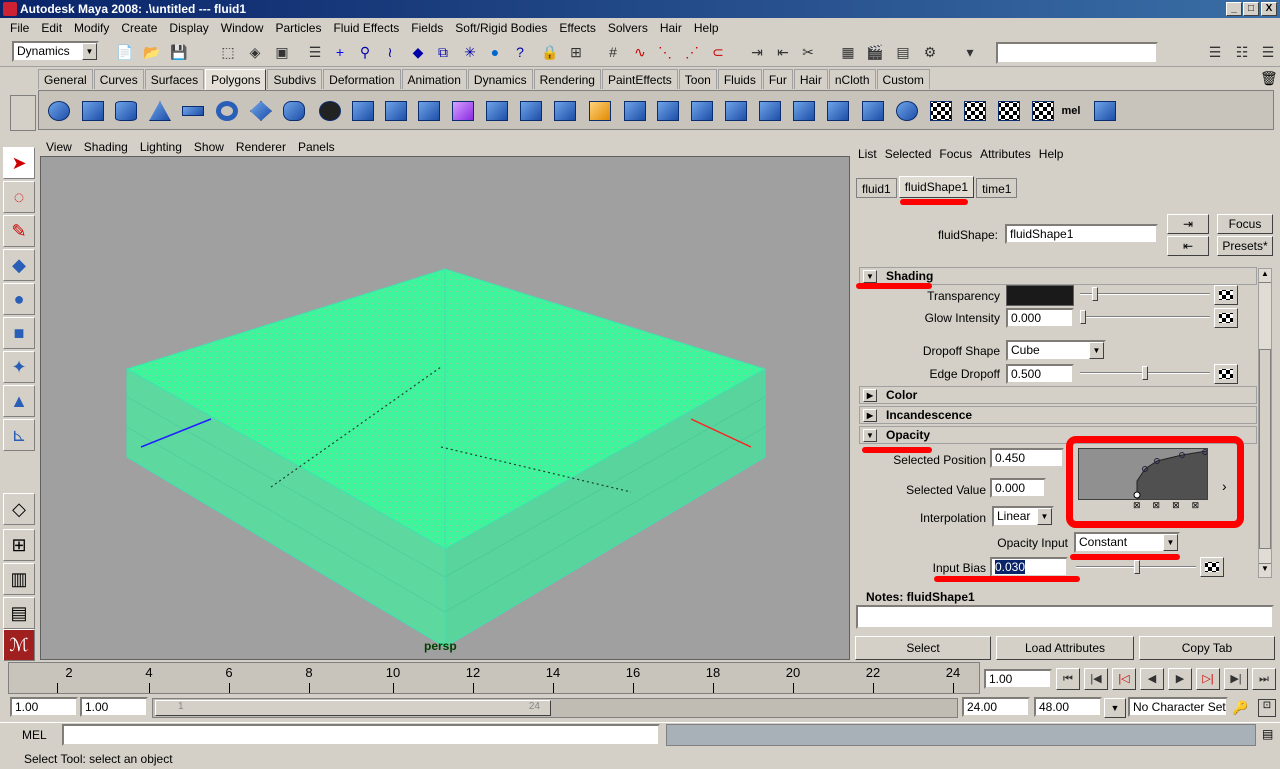 The width and height of the screenshot is (1280, 769). Describe the element at coordinates (640, 52) in the screenshot. I see `snap-curve-icon: ∿` at that location.